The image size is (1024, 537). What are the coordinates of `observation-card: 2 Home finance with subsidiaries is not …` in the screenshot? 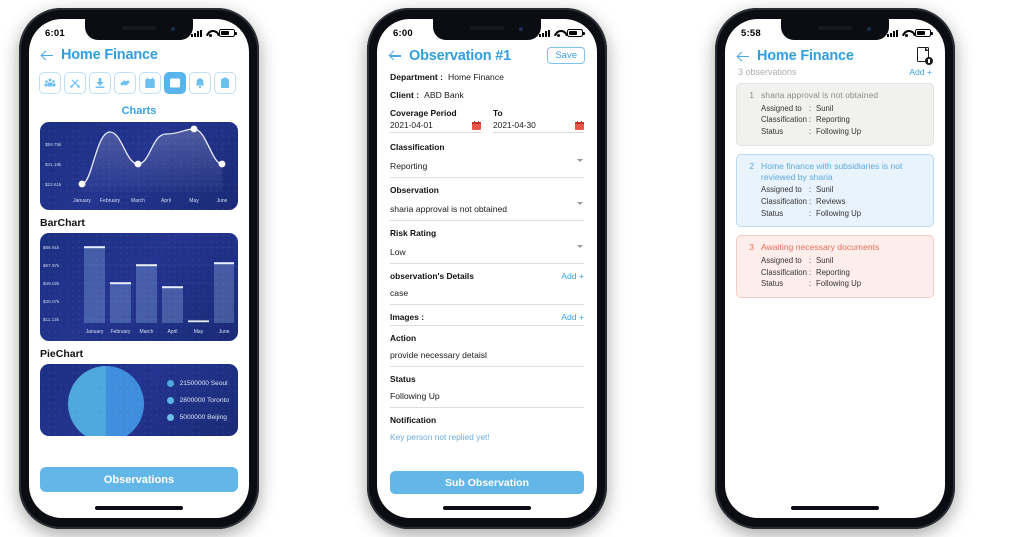 It's located at (835, 190).